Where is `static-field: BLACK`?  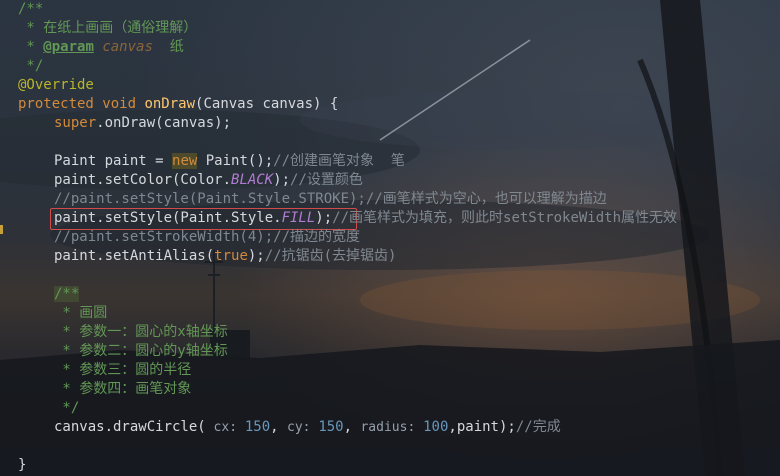
static-field: BLACK is located at coordinates (252, 180).